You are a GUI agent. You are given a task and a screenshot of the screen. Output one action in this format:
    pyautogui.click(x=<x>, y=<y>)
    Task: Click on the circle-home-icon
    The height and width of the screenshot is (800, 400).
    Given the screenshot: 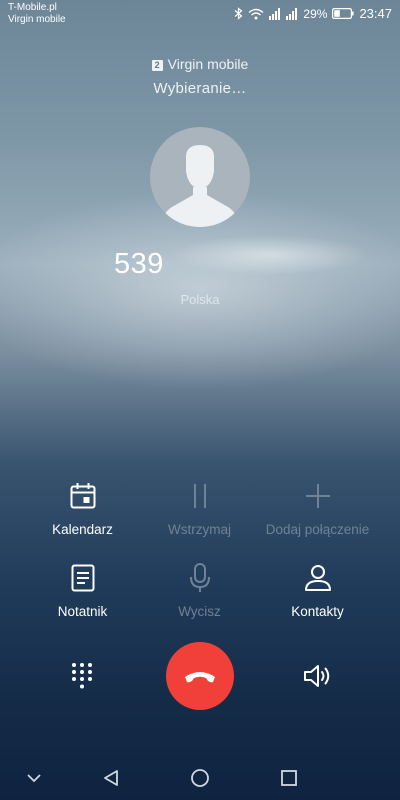 What is the action you would take?
    pyautogui.click(x=200, y=778)
    